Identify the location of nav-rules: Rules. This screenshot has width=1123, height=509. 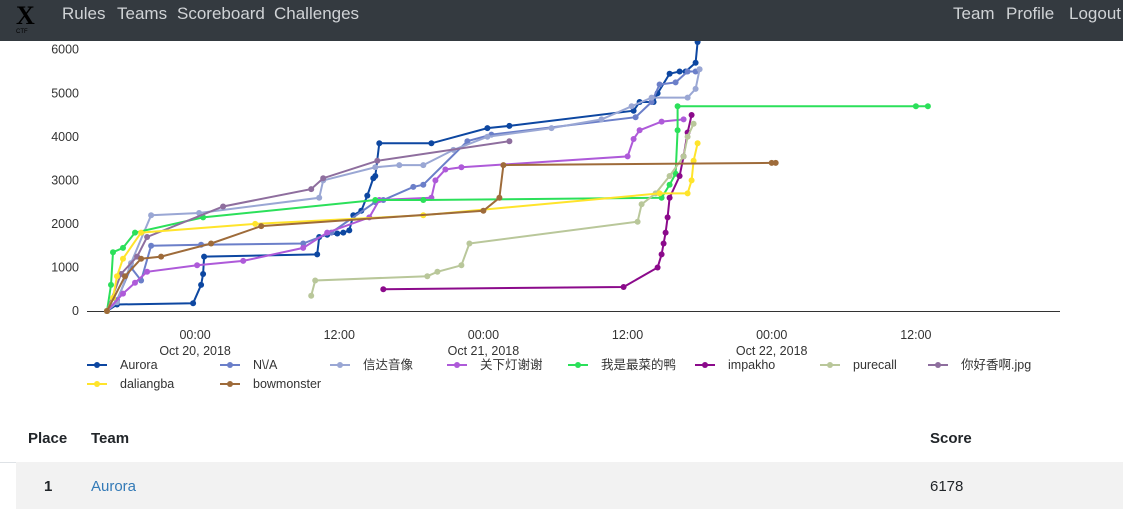
(83, 14).